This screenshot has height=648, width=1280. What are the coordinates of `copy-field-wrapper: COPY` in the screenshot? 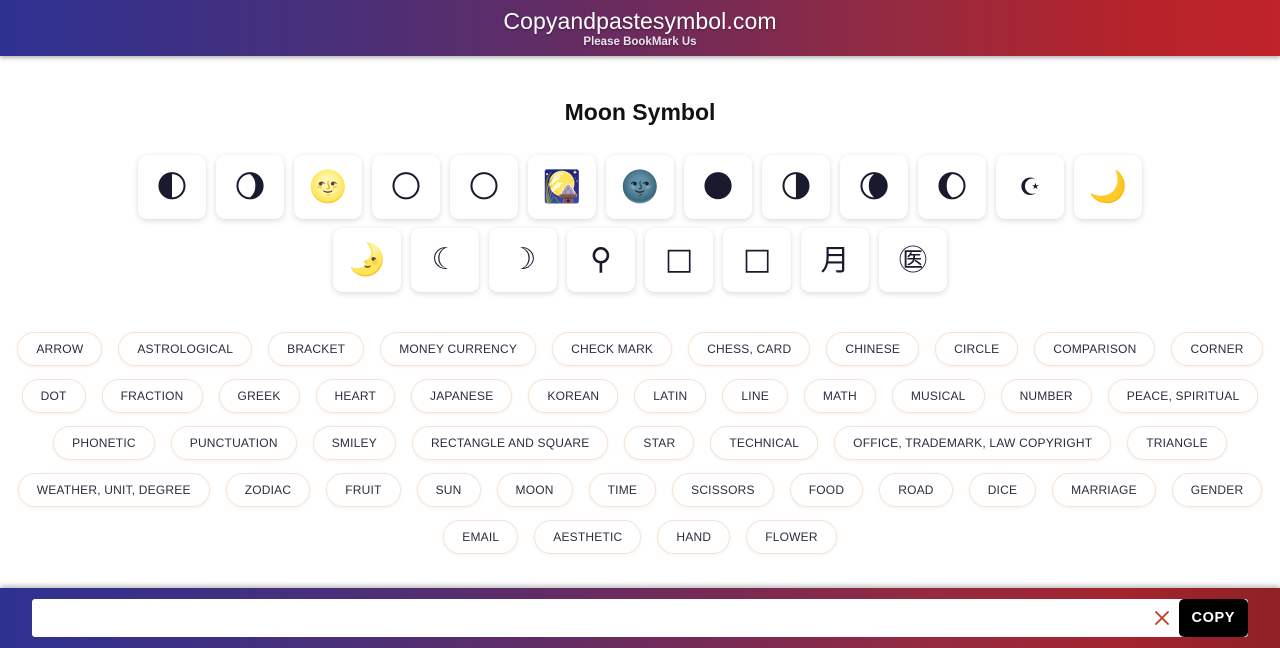 It's located at (640, 618).